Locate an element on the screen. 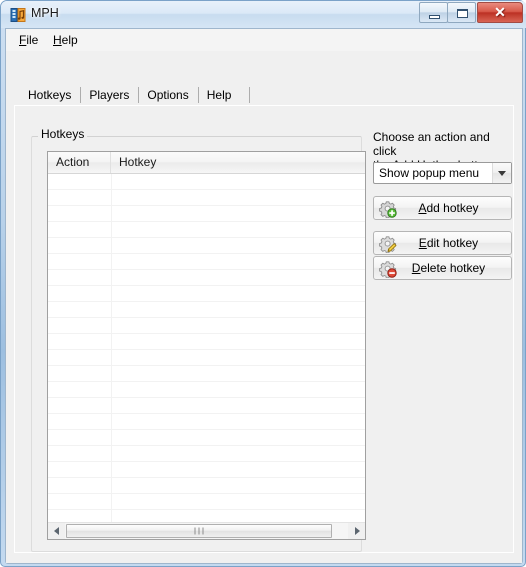 The height and width of the screenshot is (567, 526). scroll-track is located at coordinates (206, 531).